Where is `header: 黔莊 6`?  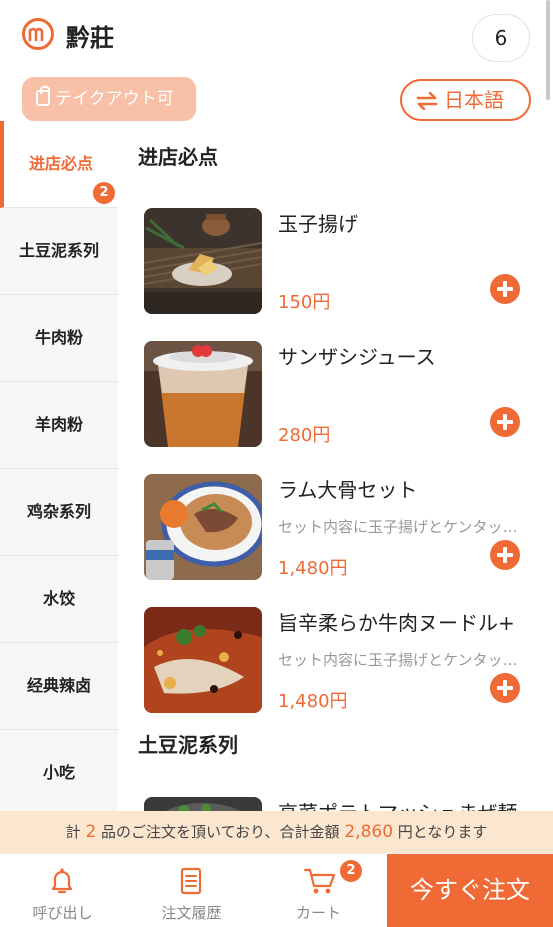
header: 黔莊 6 is located at coordinates (276, 35).